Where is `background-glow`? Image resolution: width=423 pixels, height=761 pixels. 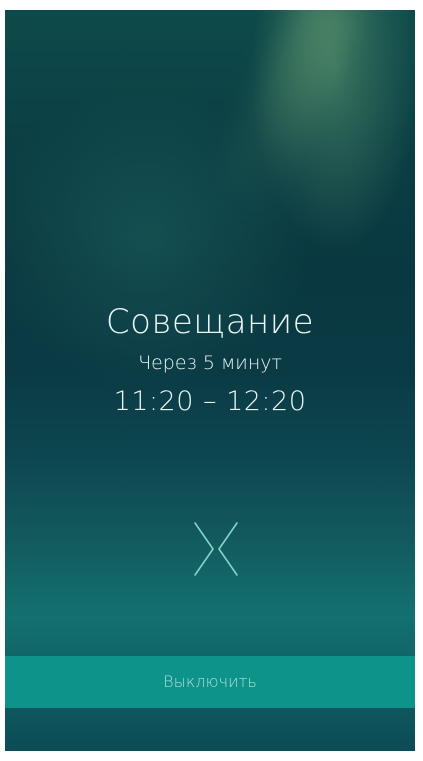
background-glow is located at coordinates (285, 116).